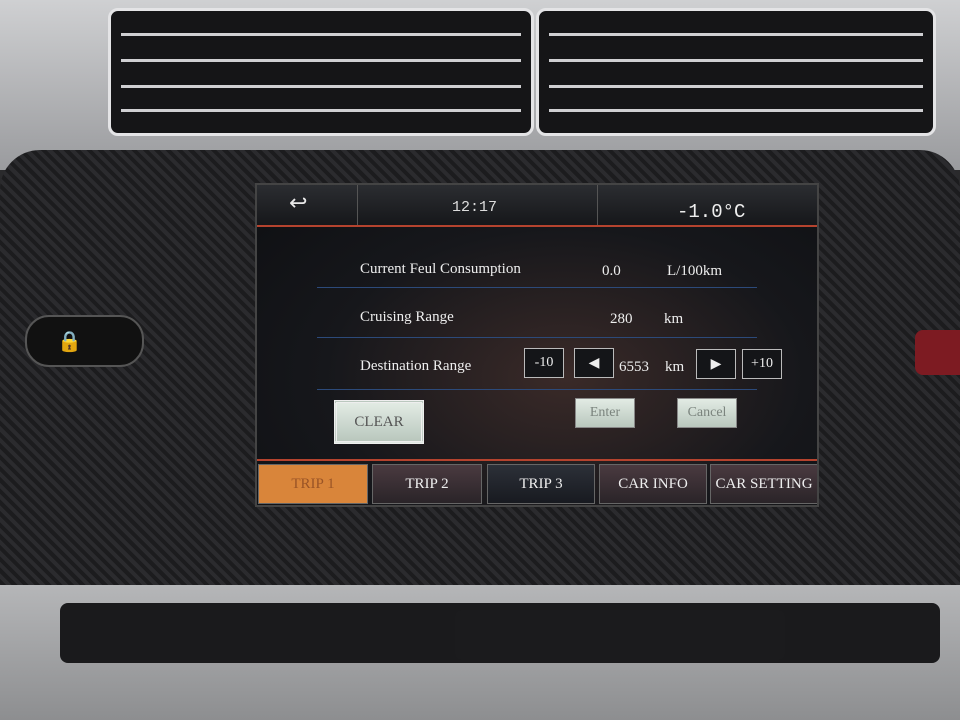 The height and width of the screenshot is (720, 960). What do you see at coordinates (544, 363) in the screenshot?
I see `minus-10-button: -10` at bounding box center [544, 363].